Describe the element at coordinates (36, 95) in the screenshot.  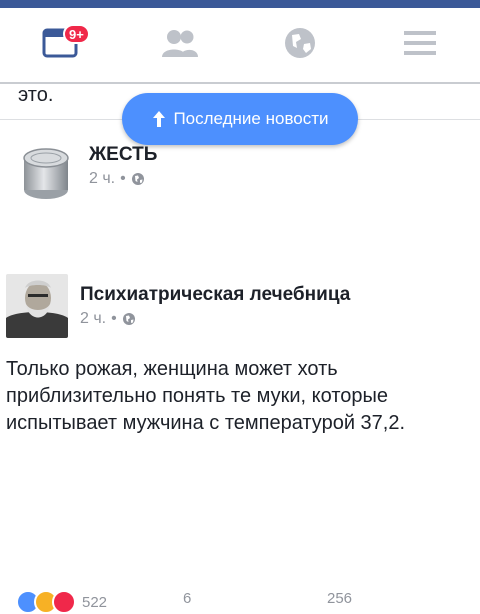
I see `previous-post-text: это.` at that location.